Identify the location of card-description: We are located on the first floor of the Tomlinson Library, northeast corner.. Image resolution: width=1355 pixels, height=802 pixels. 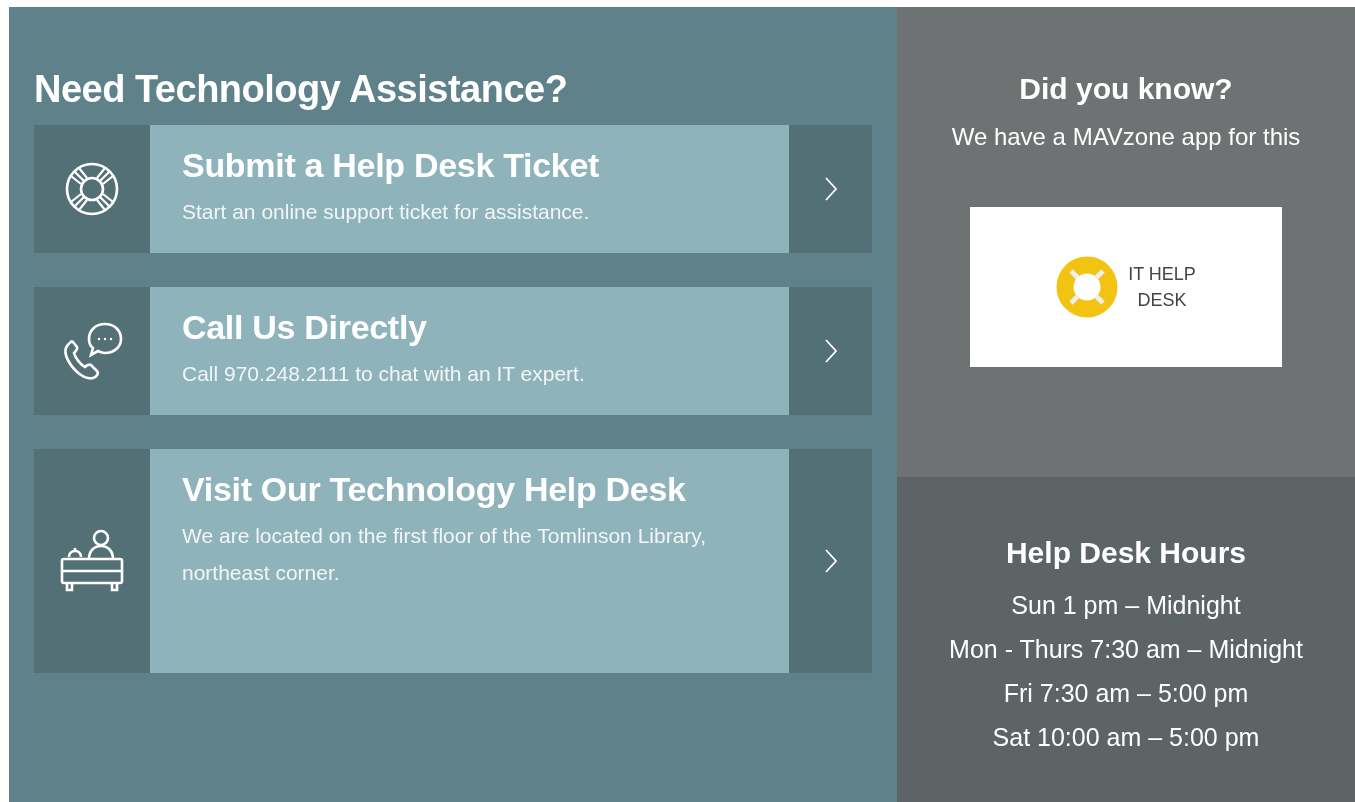
(445, 554).